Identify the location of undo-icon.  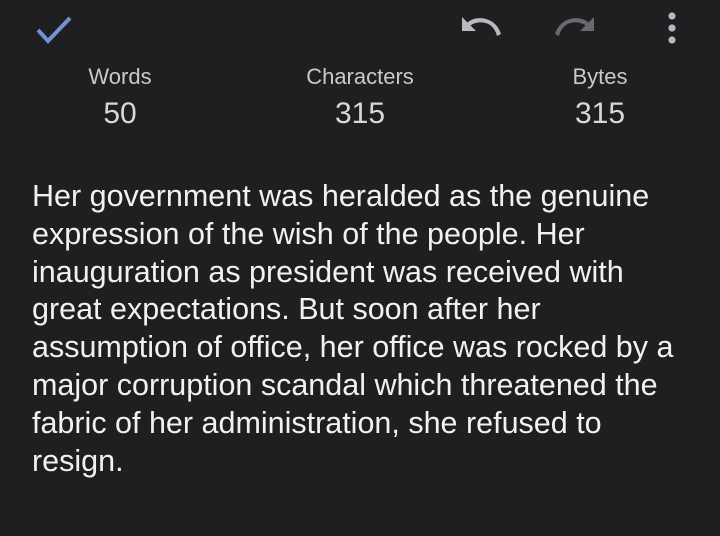
(481, 26).